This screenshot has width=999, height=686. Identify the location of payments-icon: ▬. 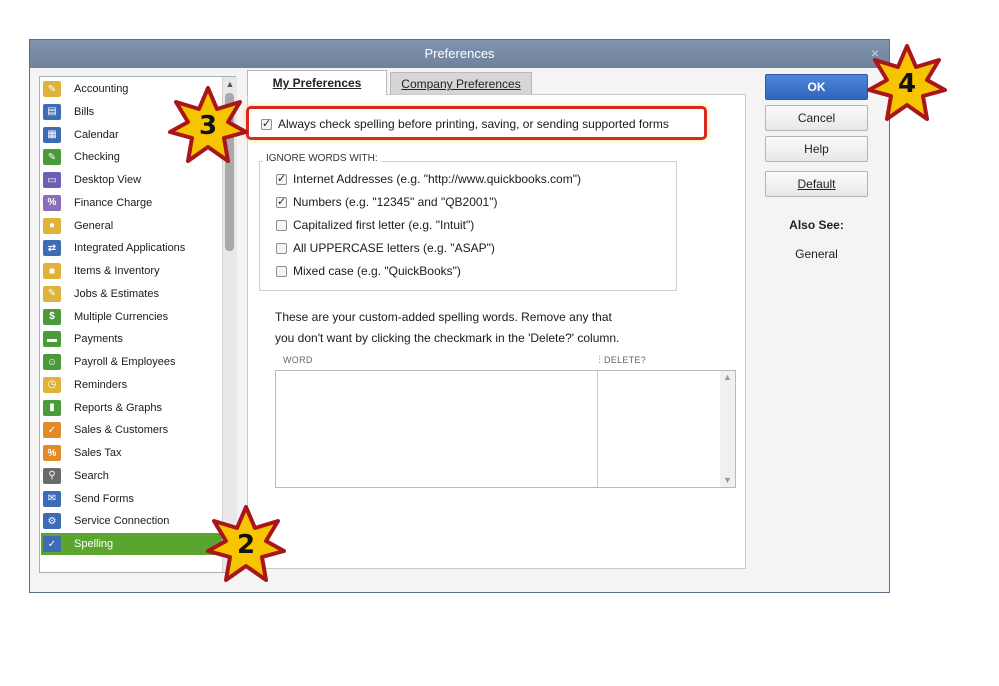
(52, 339).